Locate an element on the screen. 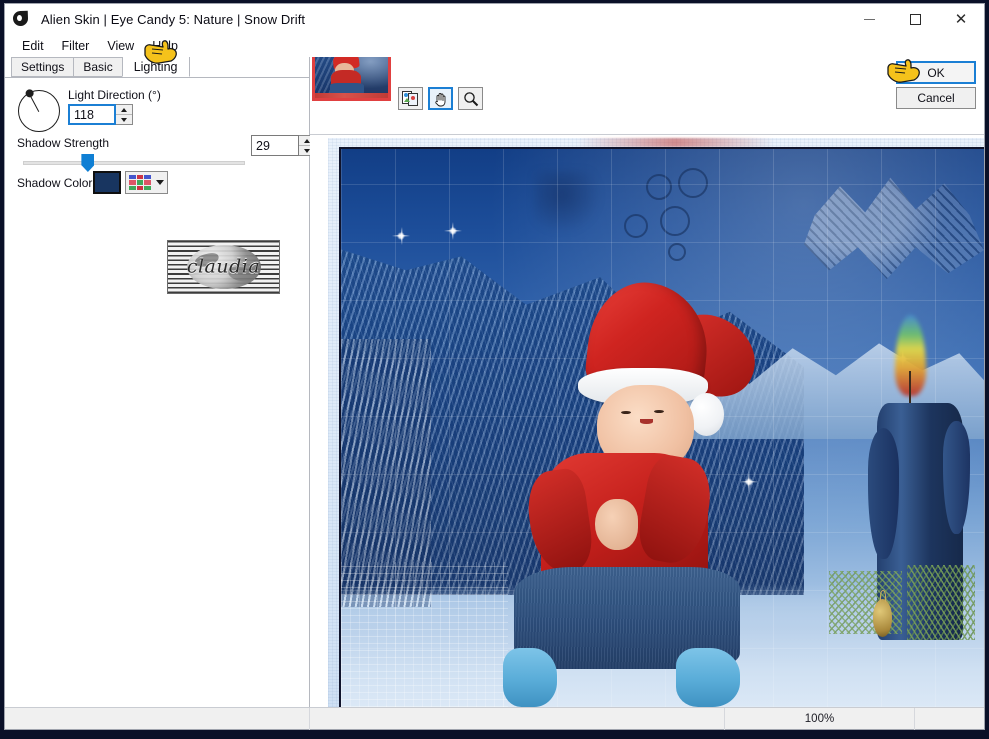 The image size is (989, 739). dialog-buttons: OK Cancel is located at coordinates (936, 85).